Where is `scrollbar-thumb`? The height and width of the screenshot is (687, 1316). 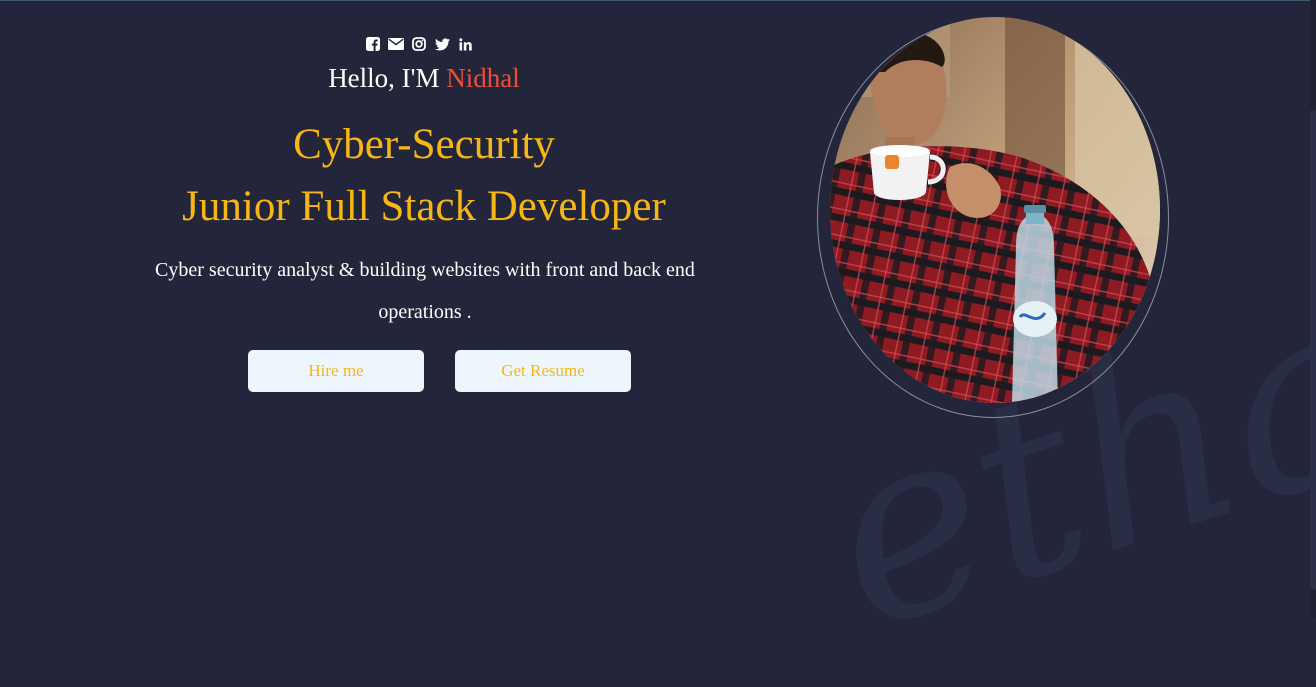
scrollbar-thumb is located at coordinates (1313, 350).